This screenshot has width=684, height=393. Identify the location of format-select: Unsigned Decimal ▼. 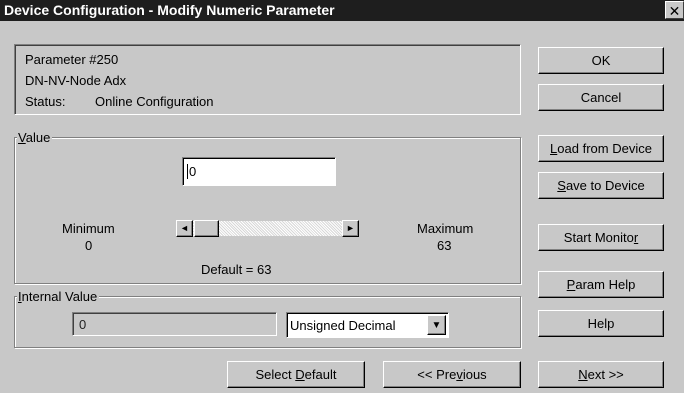
(367, 325).